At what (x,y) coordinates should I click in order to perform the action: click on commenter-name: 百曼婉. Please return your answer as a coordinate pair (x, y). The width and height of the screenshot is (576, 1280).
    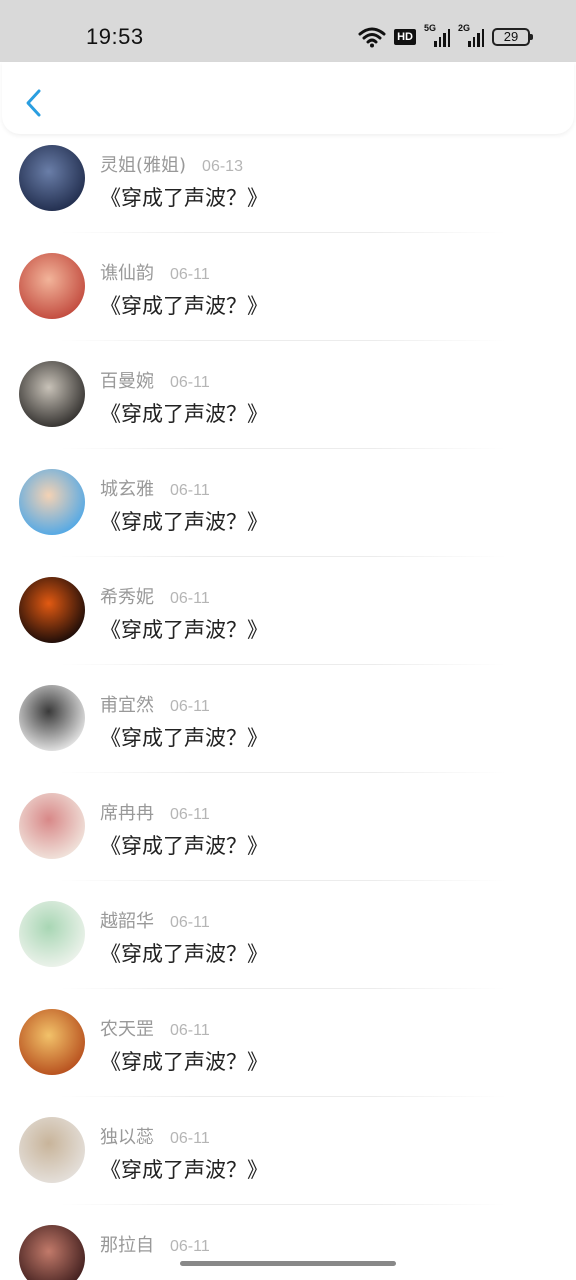
    Looking at the image, I should click on (127, 380).